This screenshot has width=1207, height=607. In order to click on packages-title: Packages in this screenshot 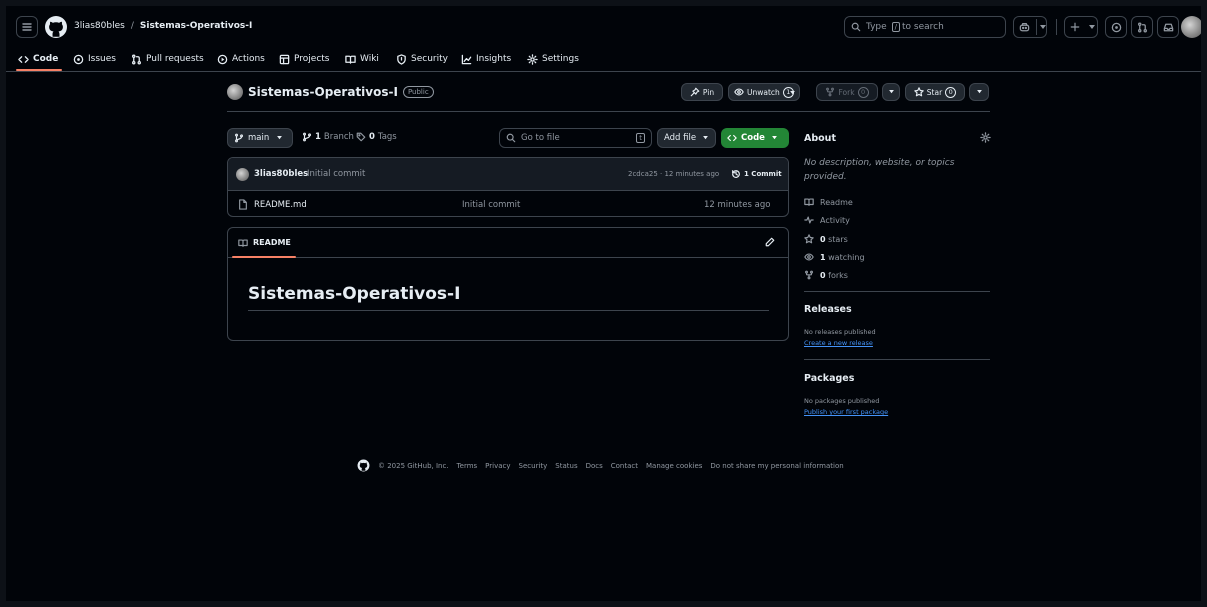, I will do `click(829, 378)`.